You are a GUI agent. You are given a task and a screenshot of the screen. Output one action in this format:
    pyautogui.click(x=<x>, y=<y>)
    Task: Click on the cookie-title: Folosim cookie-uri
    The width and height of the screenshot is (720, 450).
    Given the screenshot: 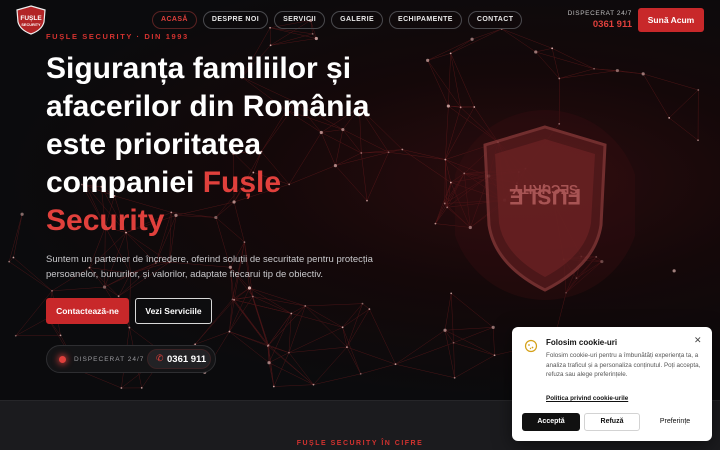 What is the action you would take?
    pyautogui.click(x=582, y=342)
    